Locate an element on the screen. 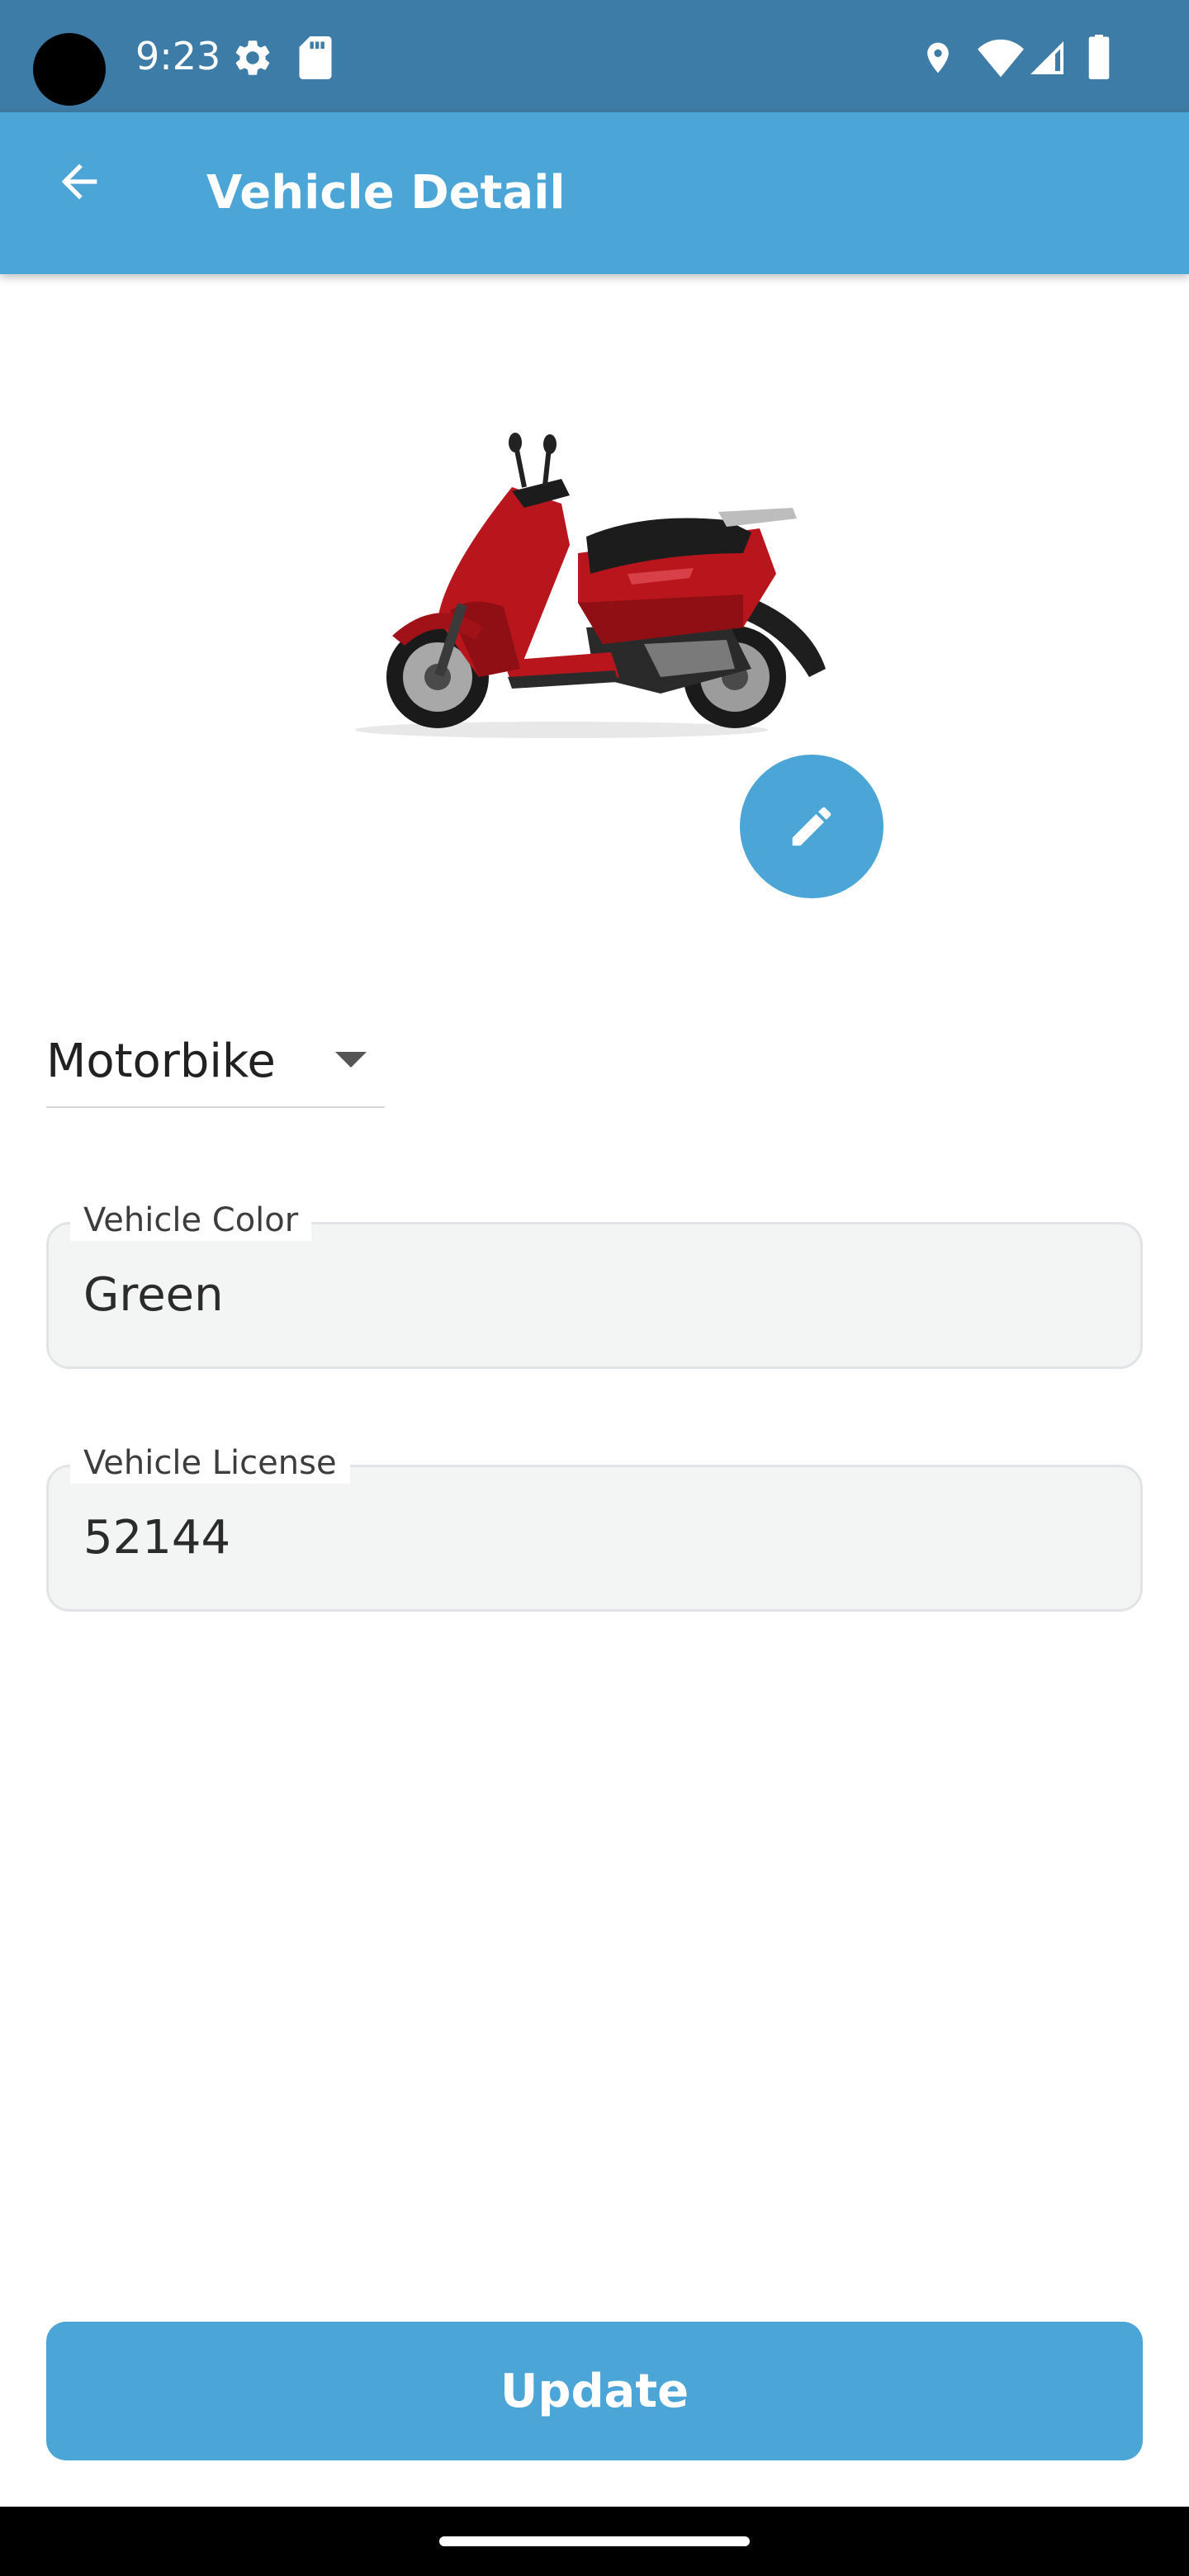 The image size is (1189, 2576). settings-icon is located at coordinates (252, 57).